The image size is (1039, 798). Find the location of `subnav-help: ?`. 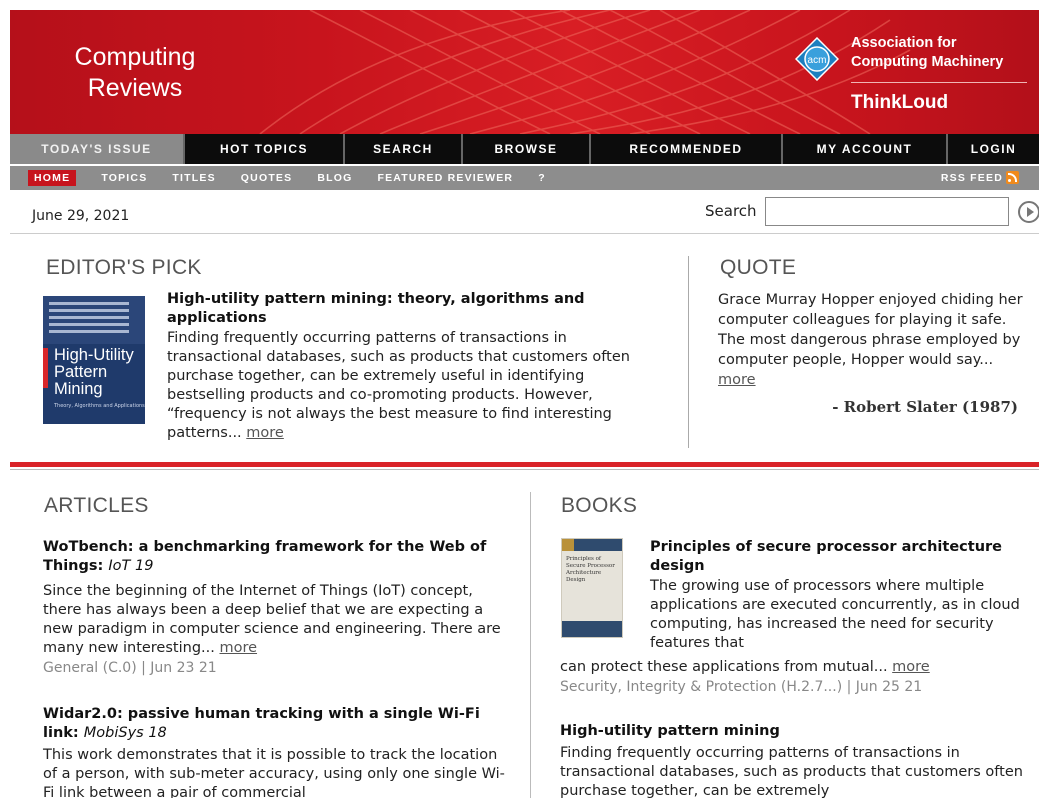

subnav-help: ? is located at coordinates (542, 178).